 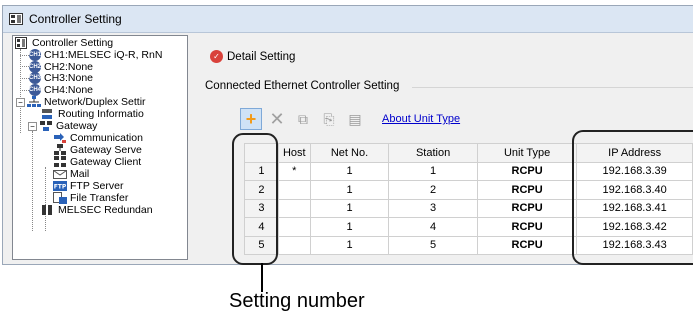 I want to click on channel-icon: CH4, so click(x=35, y=90).